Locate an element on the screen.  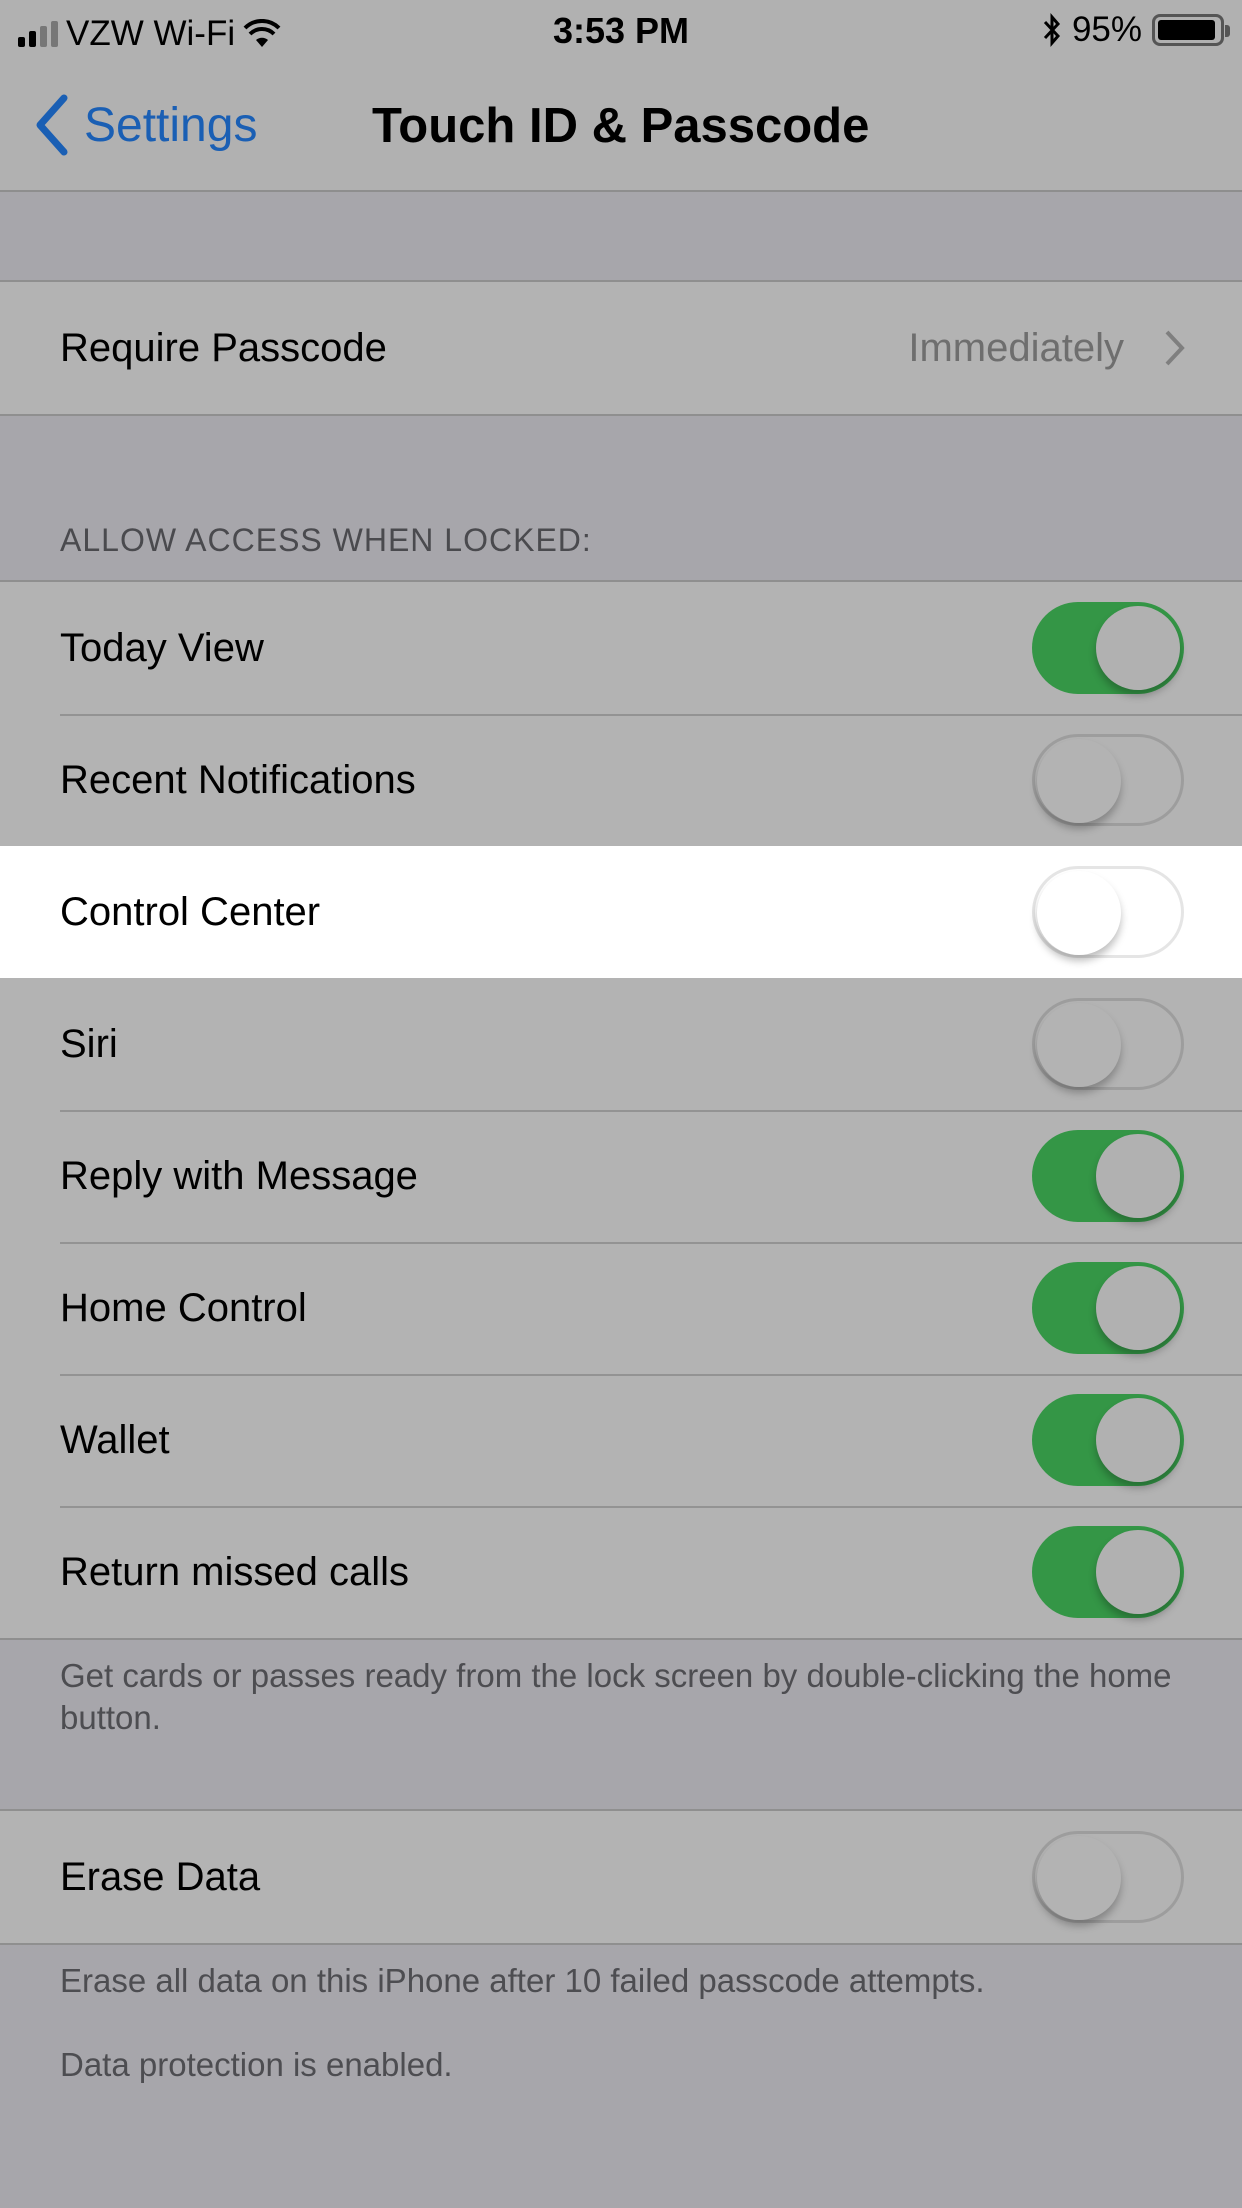
require-passcode-label: Require Passcode is located at coordinates (223, 347).